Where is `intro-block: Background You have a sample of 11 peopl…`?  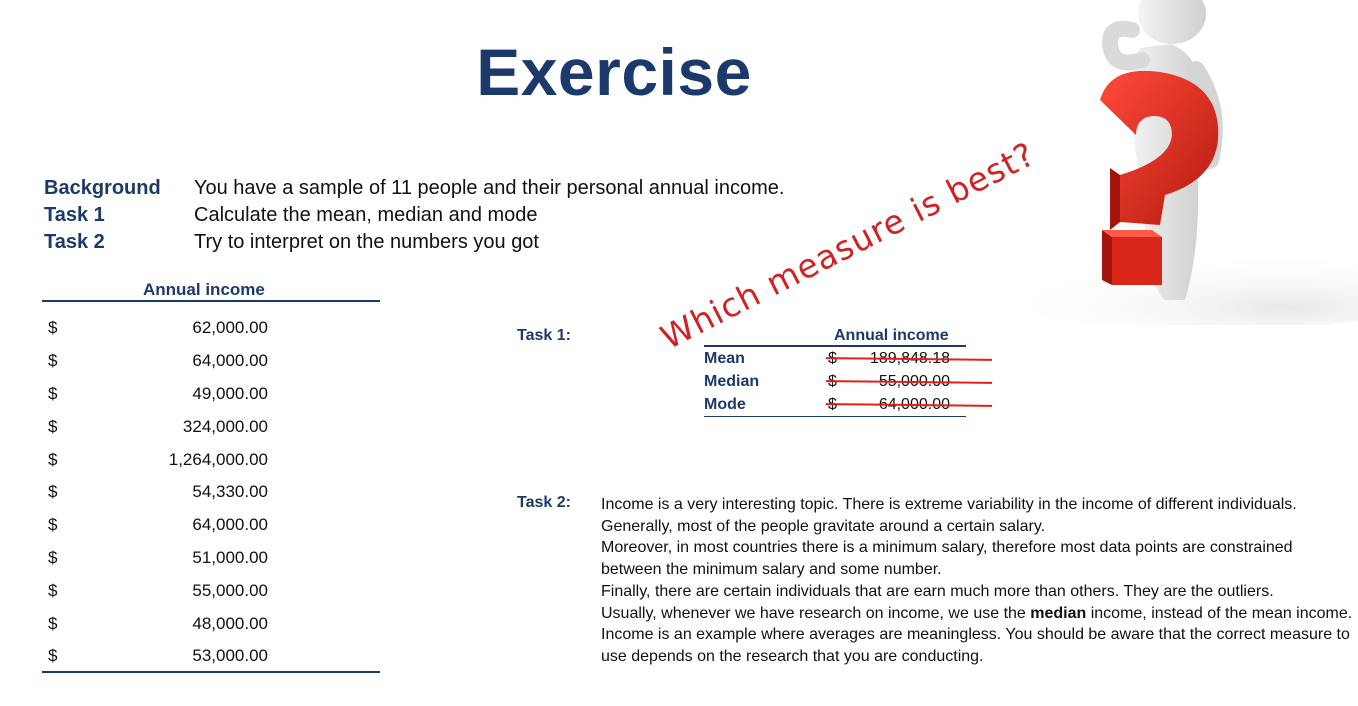 intro-block: Background You have a sample of 11 peopl… is located at coordinates (414, 215).